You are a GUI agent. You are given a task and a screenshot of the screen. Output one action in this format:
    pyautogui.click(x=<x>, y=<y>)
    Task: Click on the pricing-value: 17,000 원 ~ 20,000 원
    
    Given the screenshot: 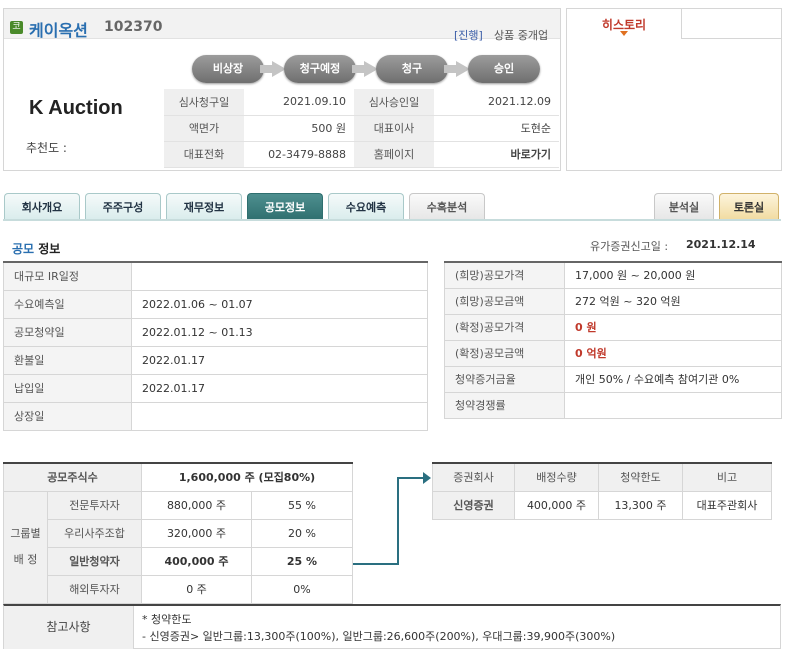 What is the action you would take?
    pyautogui.click(x=673, y=275)
    